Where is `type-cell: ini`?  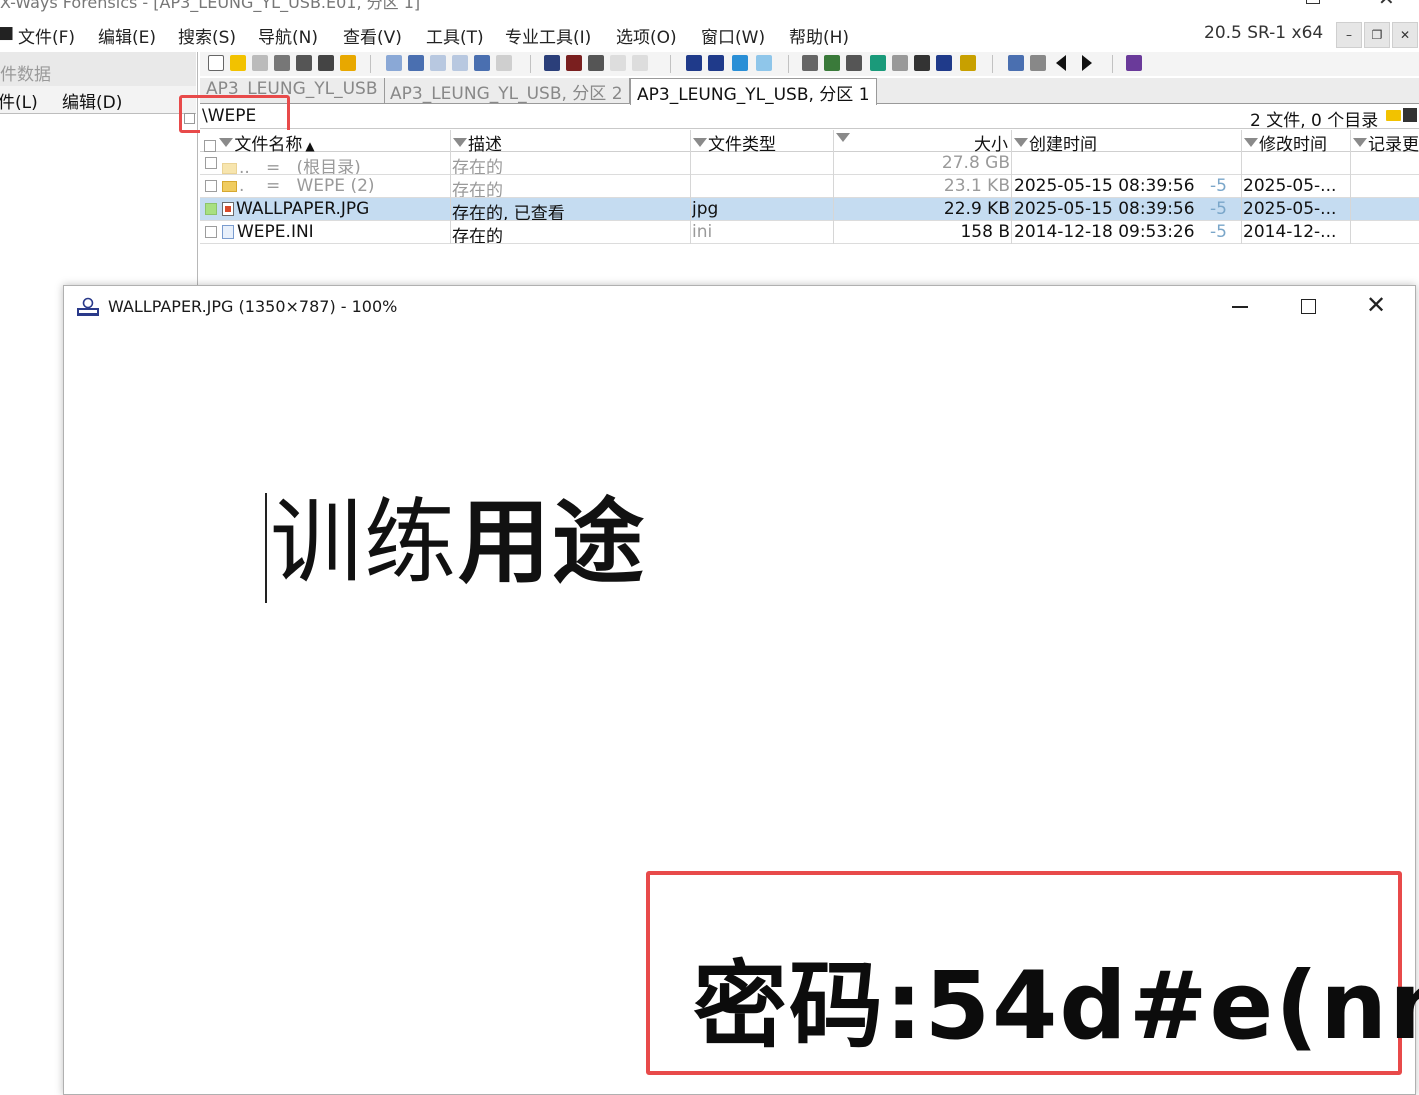
type-cell: ini is located at coordinates (702, 232).